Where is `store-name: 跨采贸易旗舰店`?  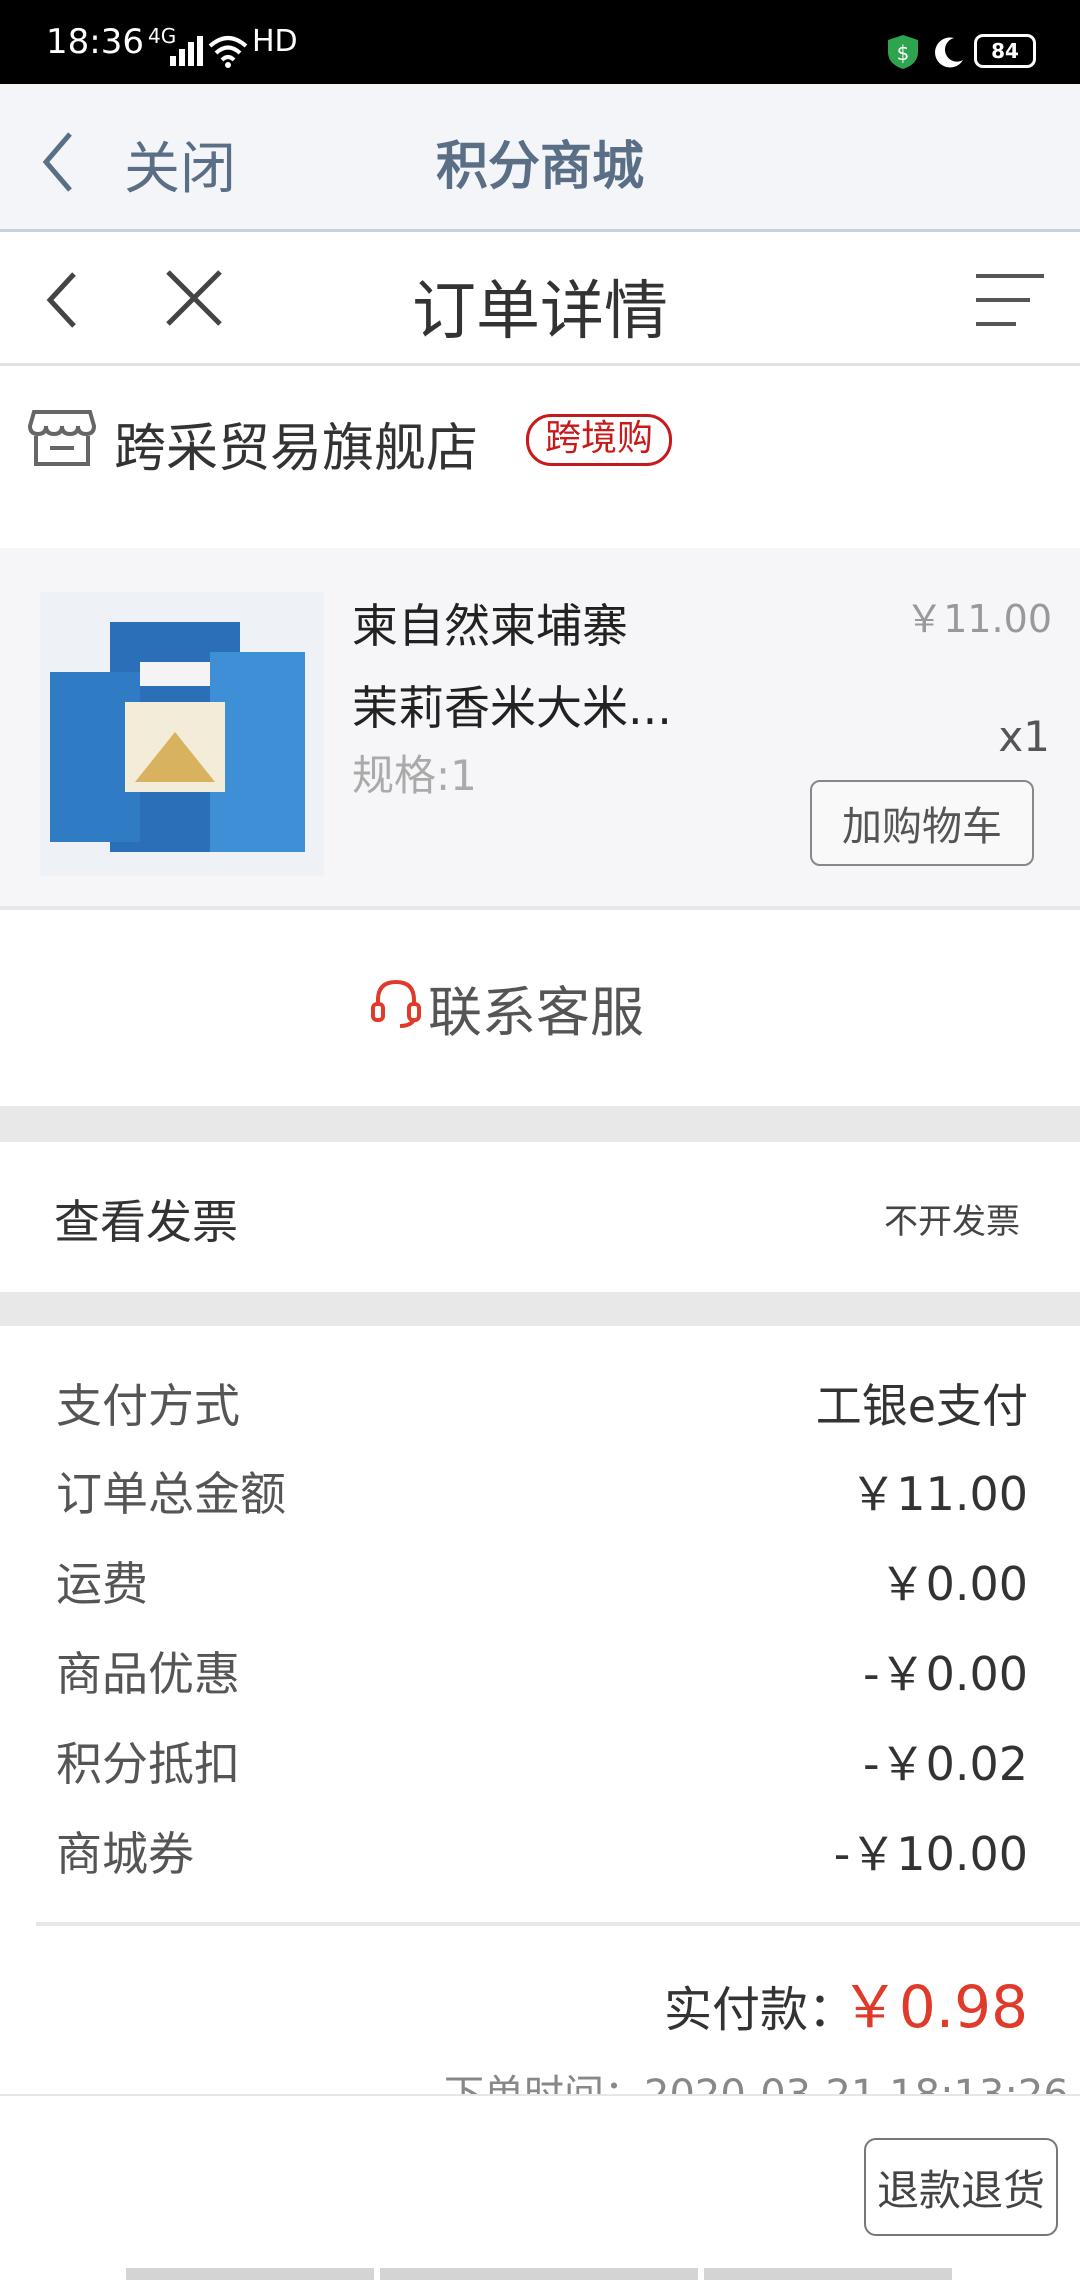
store-name: 跨采贸易旗舰店 is located at coordinates (296, 443).